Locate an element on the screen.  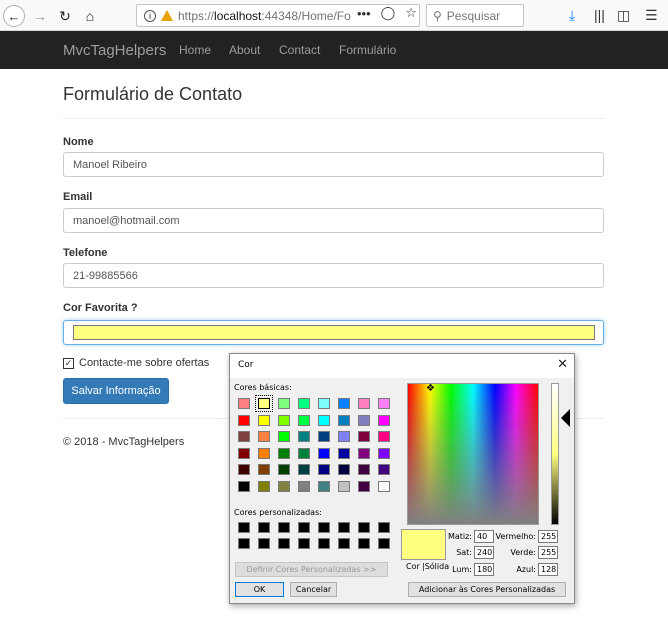
site-brand: MvcTagHelpers is located at coordinates (114, 50).